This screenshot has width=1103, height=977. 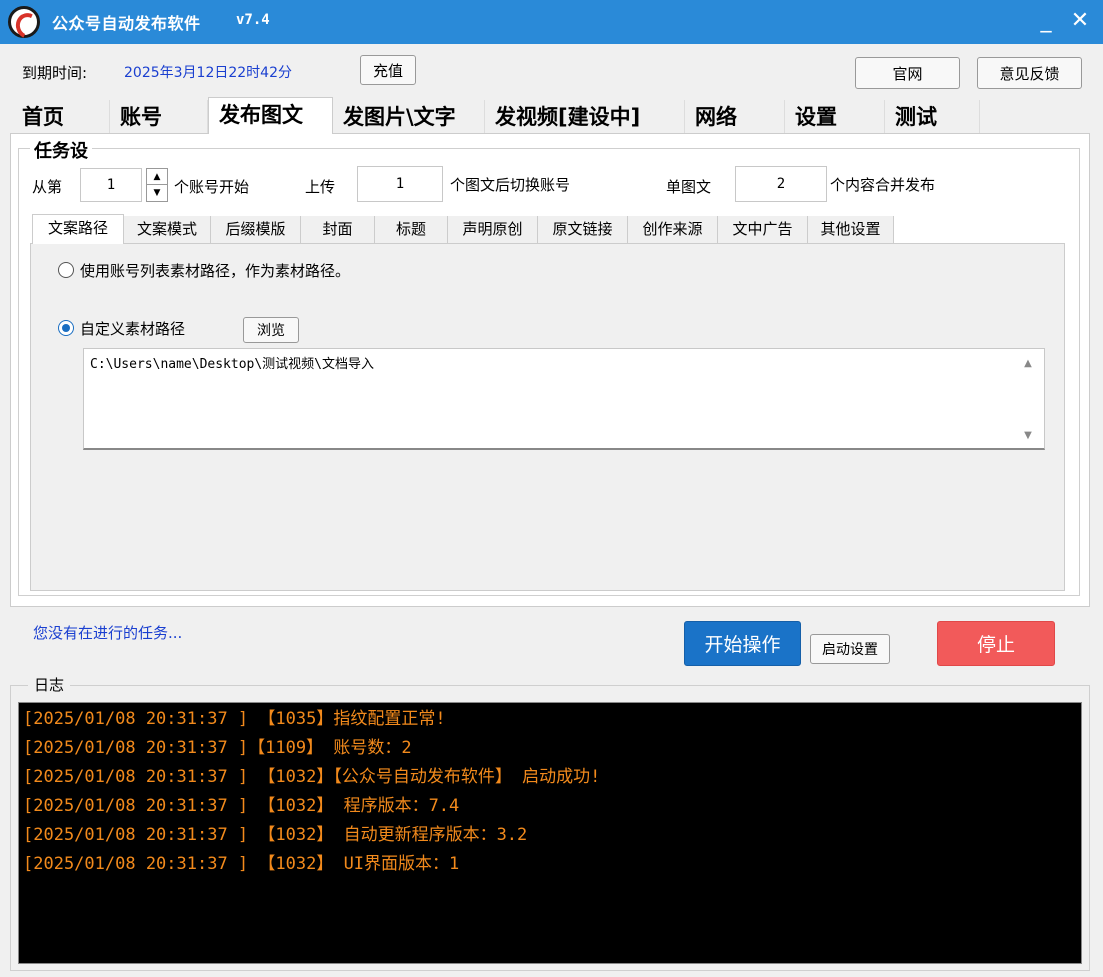 I want to click on subtab-cover: 封面, so click(x=338, y=229).